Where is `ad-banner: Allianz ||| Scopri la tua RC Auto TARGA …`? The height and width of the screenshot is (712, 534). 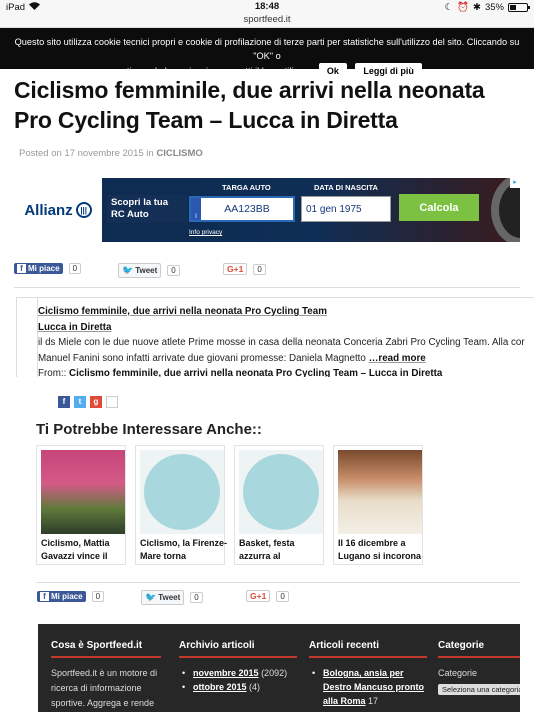
ad-banner: Allianz ||| Scopri la tua RC Auto TARGA … is located at coordinates (267, 210).